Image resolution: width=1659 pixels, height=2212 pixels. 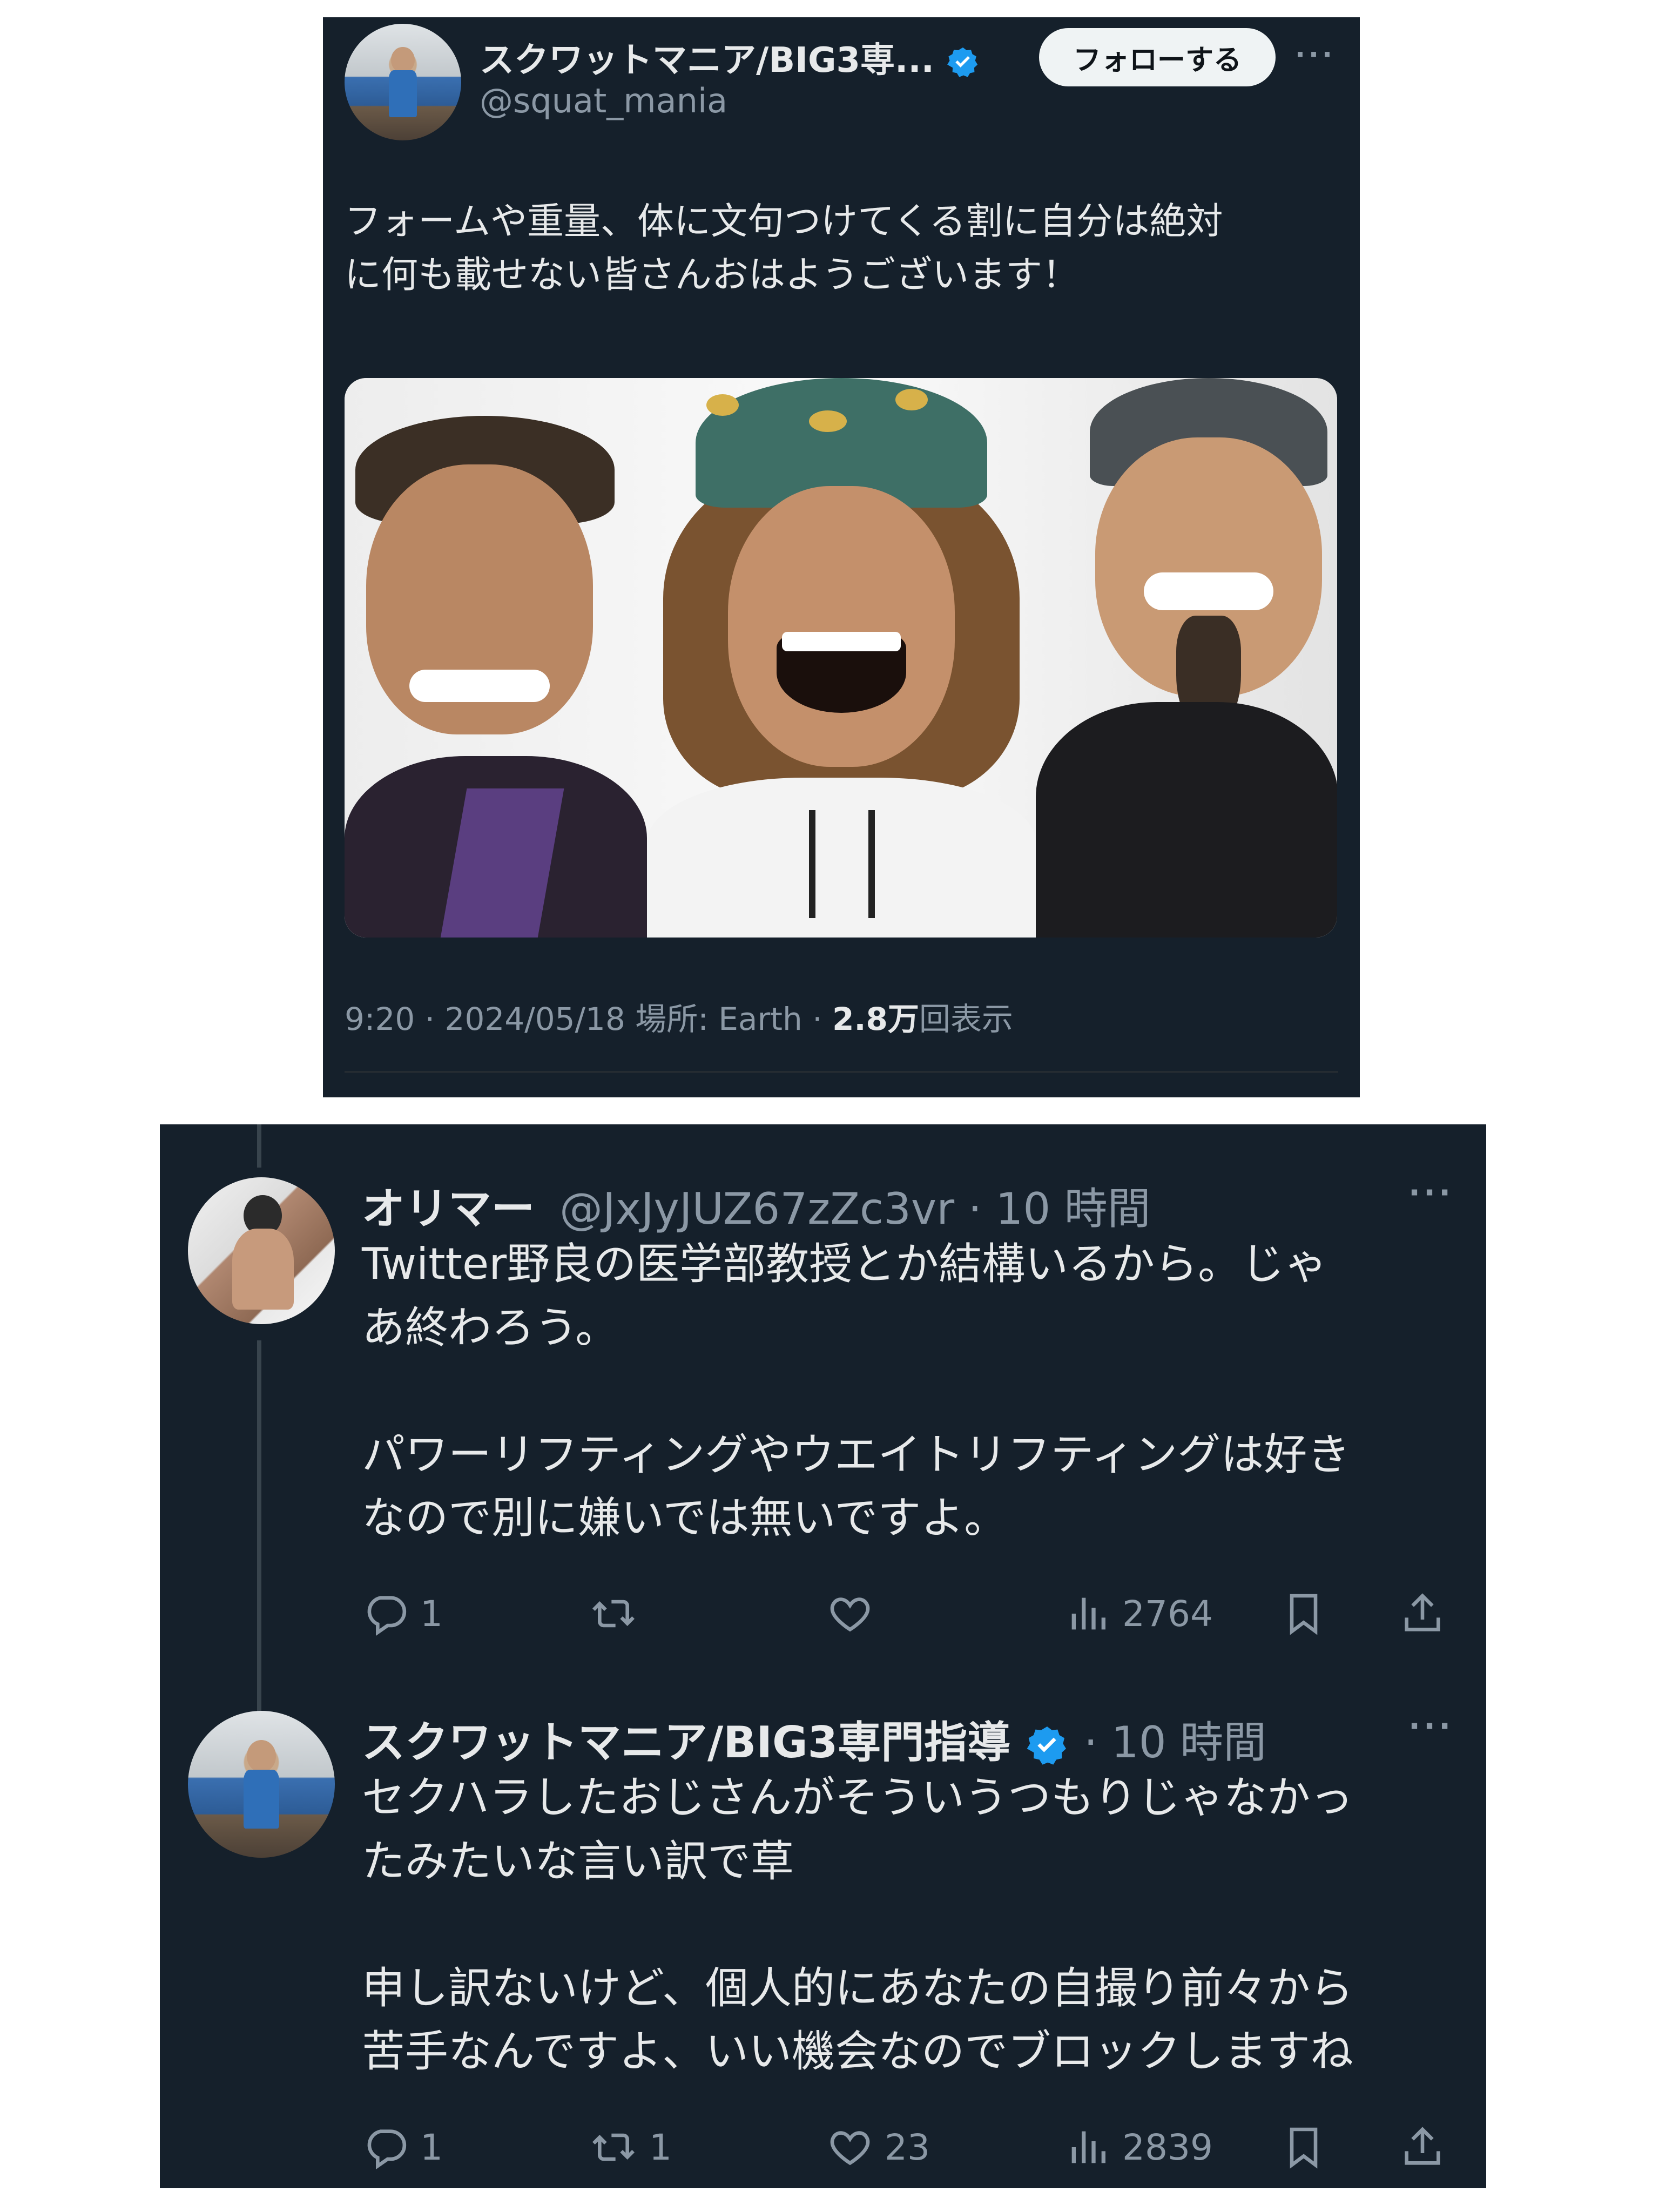 I want to click on reply-author-name: スクワットマニア/BIG3専門指導 · 10 時間, so click(x=814, y=1739).